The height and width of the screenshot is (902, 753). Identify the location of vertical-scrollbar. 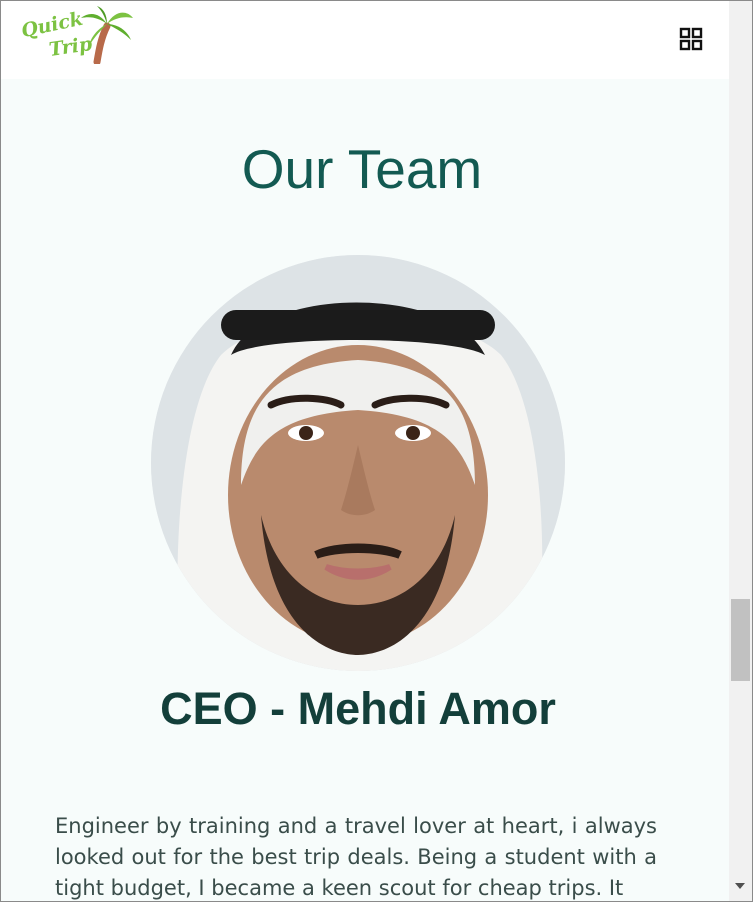
(740, 451).